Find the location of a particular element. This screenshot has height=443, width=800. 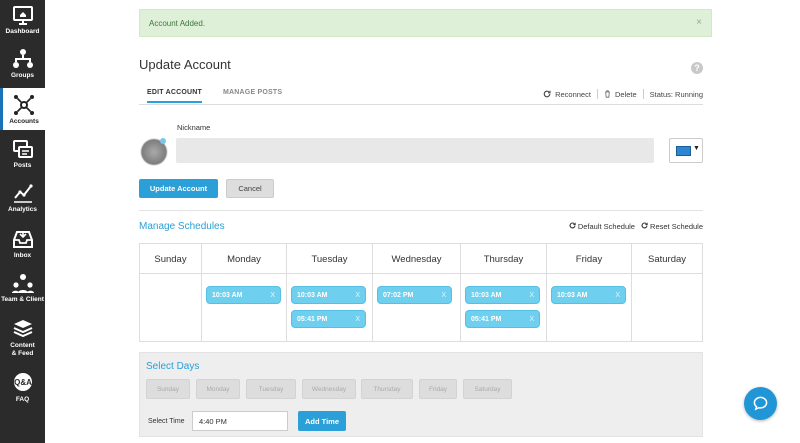

day-toggle-monday: Monday is located at coordinates (218, 389).